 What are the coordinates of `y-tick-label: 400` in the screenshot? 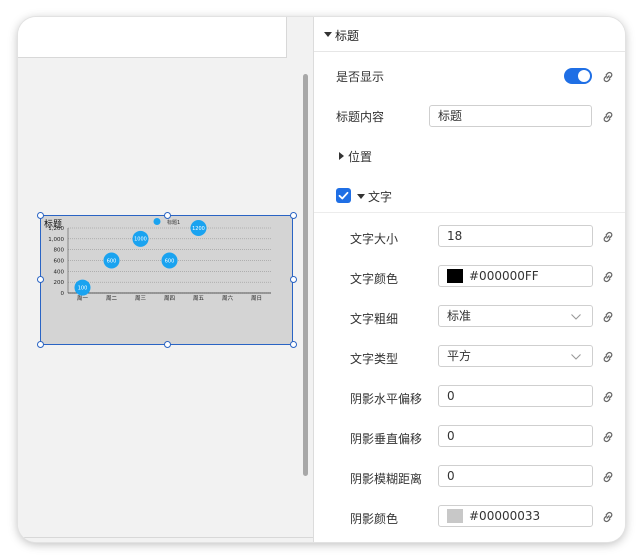 It's located at (59, 272).